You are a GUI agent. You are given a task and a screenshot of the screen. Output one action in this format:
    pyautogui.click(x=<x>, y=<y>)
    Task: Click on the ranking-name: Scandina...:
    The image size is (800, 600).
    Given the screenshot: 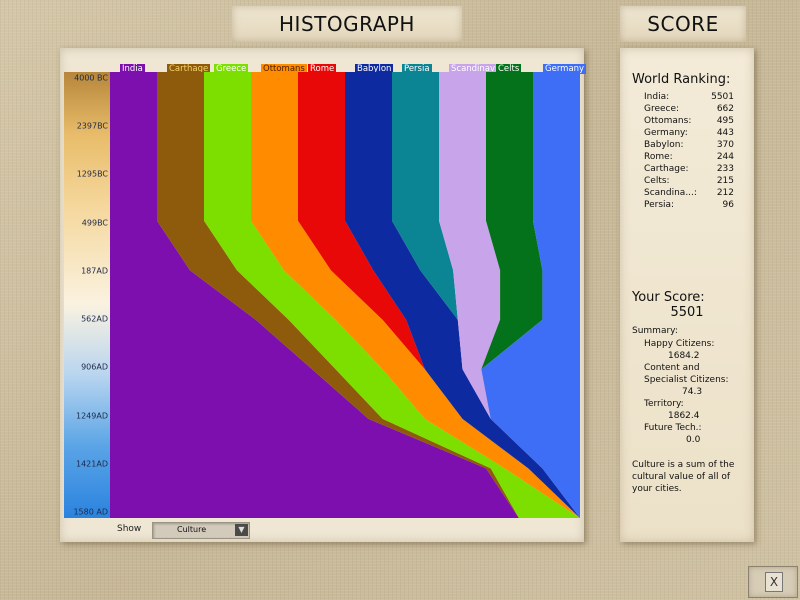 What is the action you would take?
    pyautogui.click(x=670, y=193)
    